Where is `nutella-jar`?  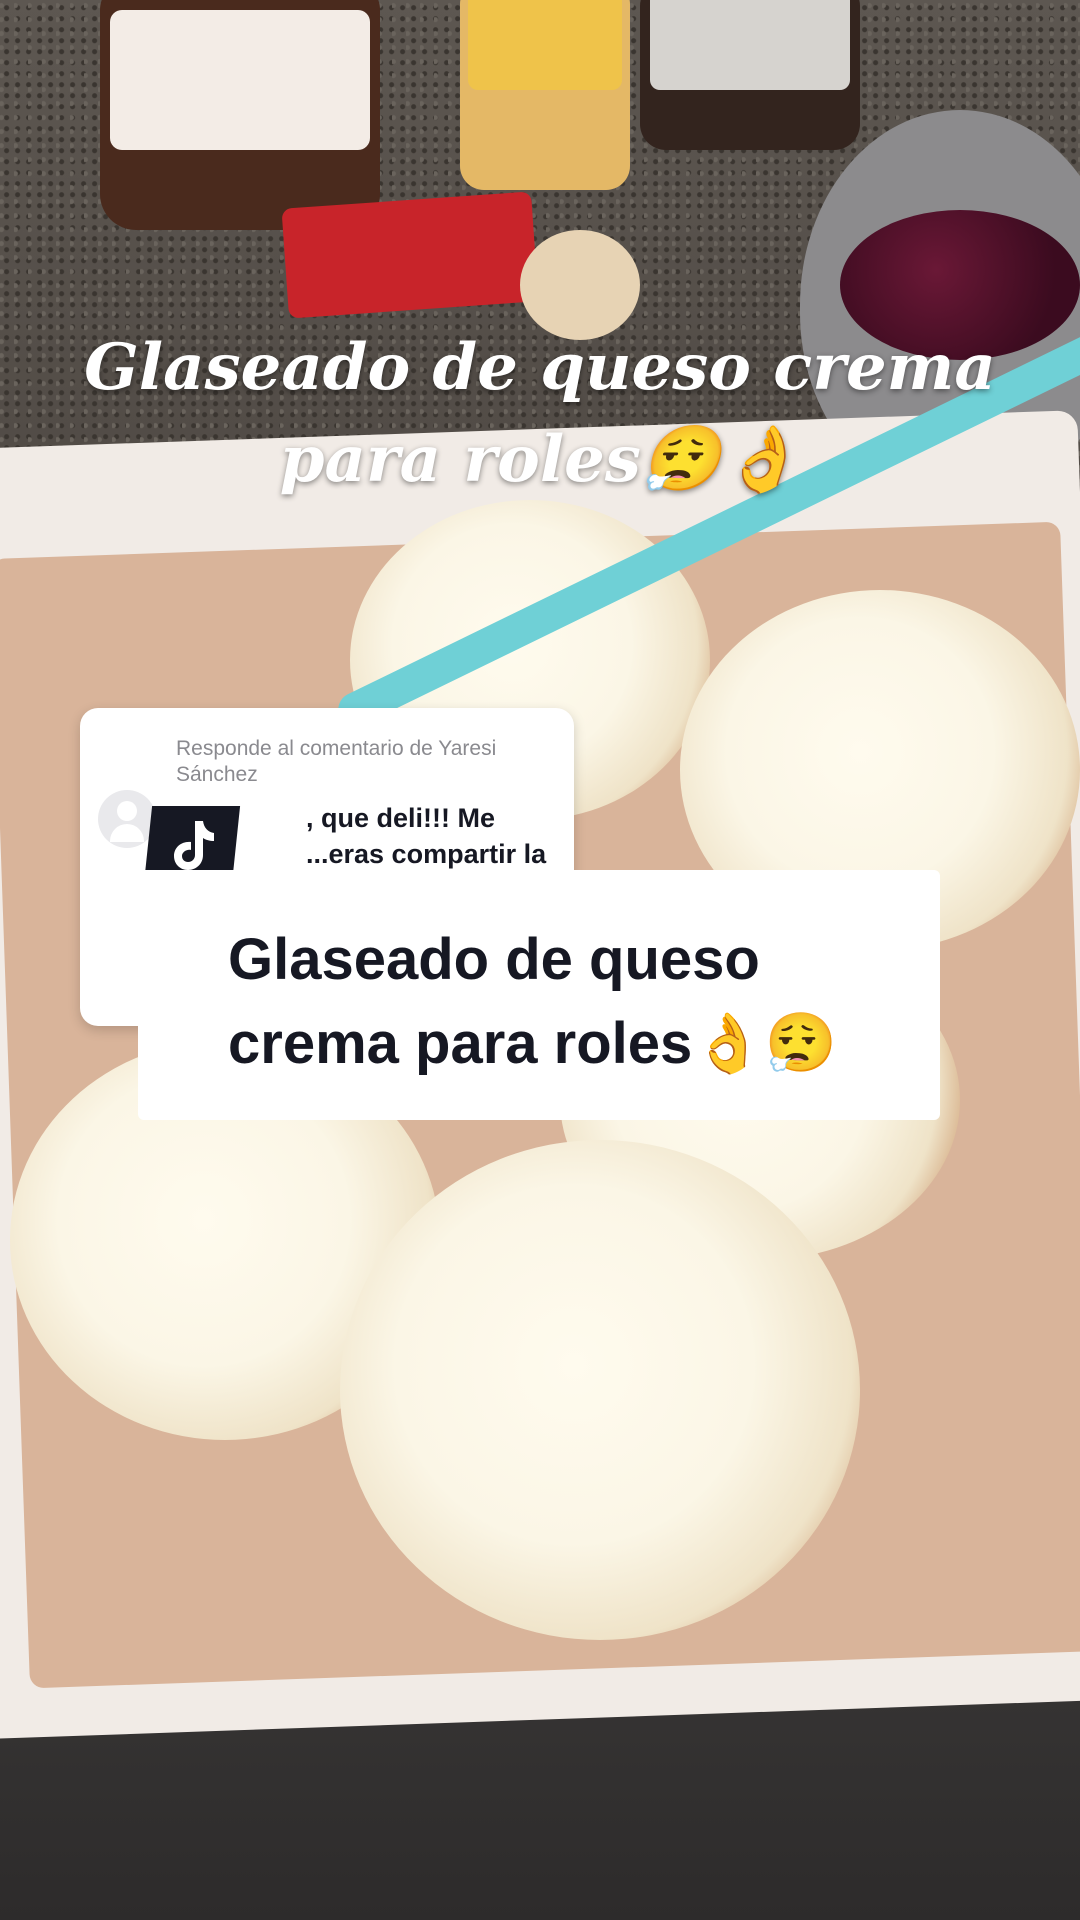 nutella-jar is located at coordinates (240, 115).